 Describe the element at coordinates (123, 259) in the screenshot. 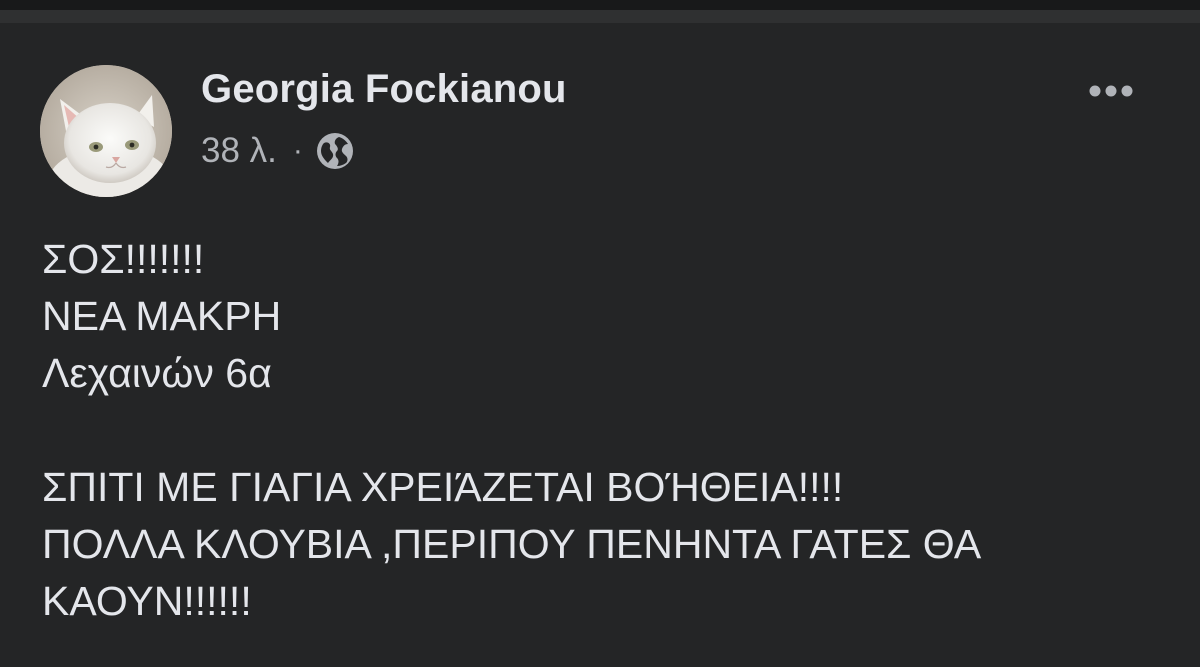

I see `post-text-line: ΣΟΣ!!!!!!!` at that location.